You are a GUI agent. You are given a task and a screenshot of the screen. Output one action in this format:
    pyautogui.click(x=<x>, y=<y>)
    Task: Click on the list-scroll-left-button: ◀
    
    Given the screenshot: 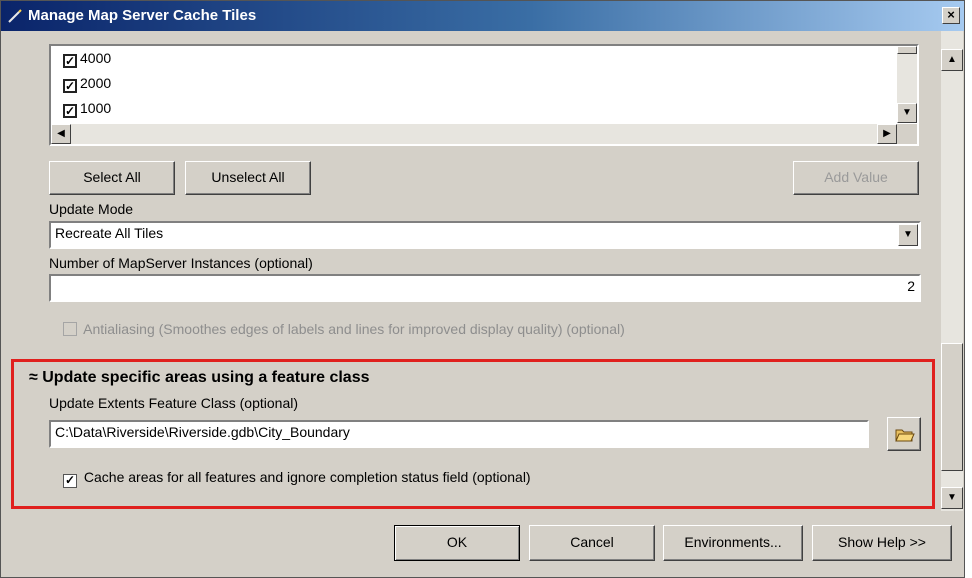 What is the action you would take?
    pyautogui.click(x=61, y=134)
    